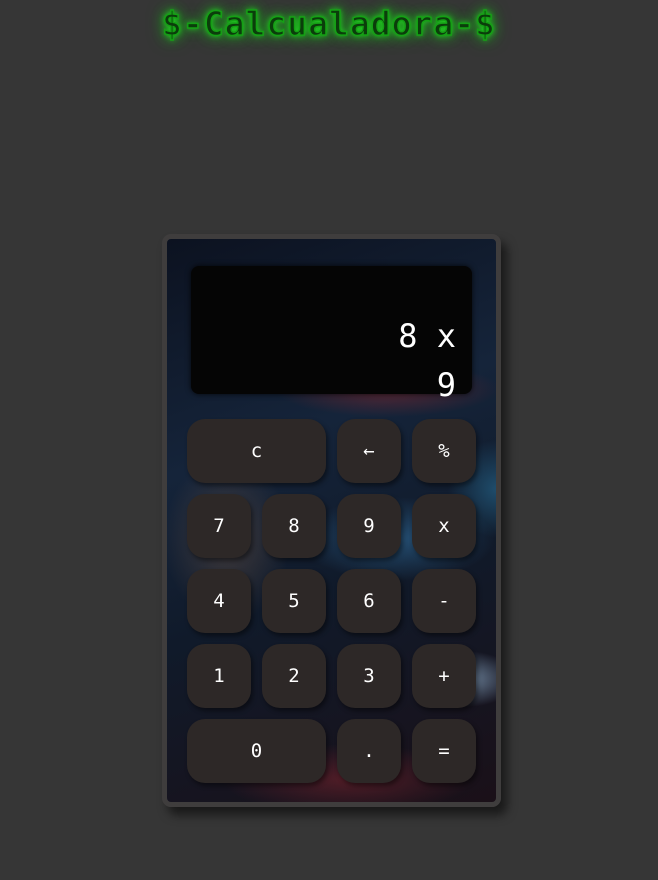  What do you see at coordinates (369, 526) in the screenshot?
I see `digit-9-button: 9` at bounding box center [369, 526].